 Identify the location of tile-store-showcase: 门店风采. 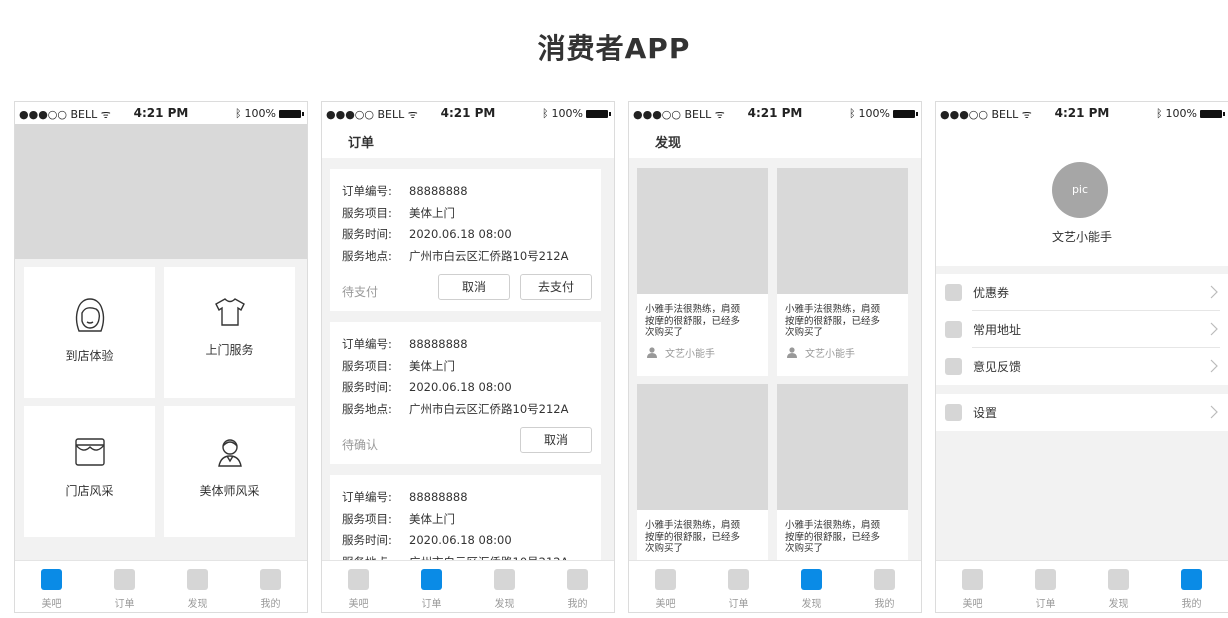
(89, 471).